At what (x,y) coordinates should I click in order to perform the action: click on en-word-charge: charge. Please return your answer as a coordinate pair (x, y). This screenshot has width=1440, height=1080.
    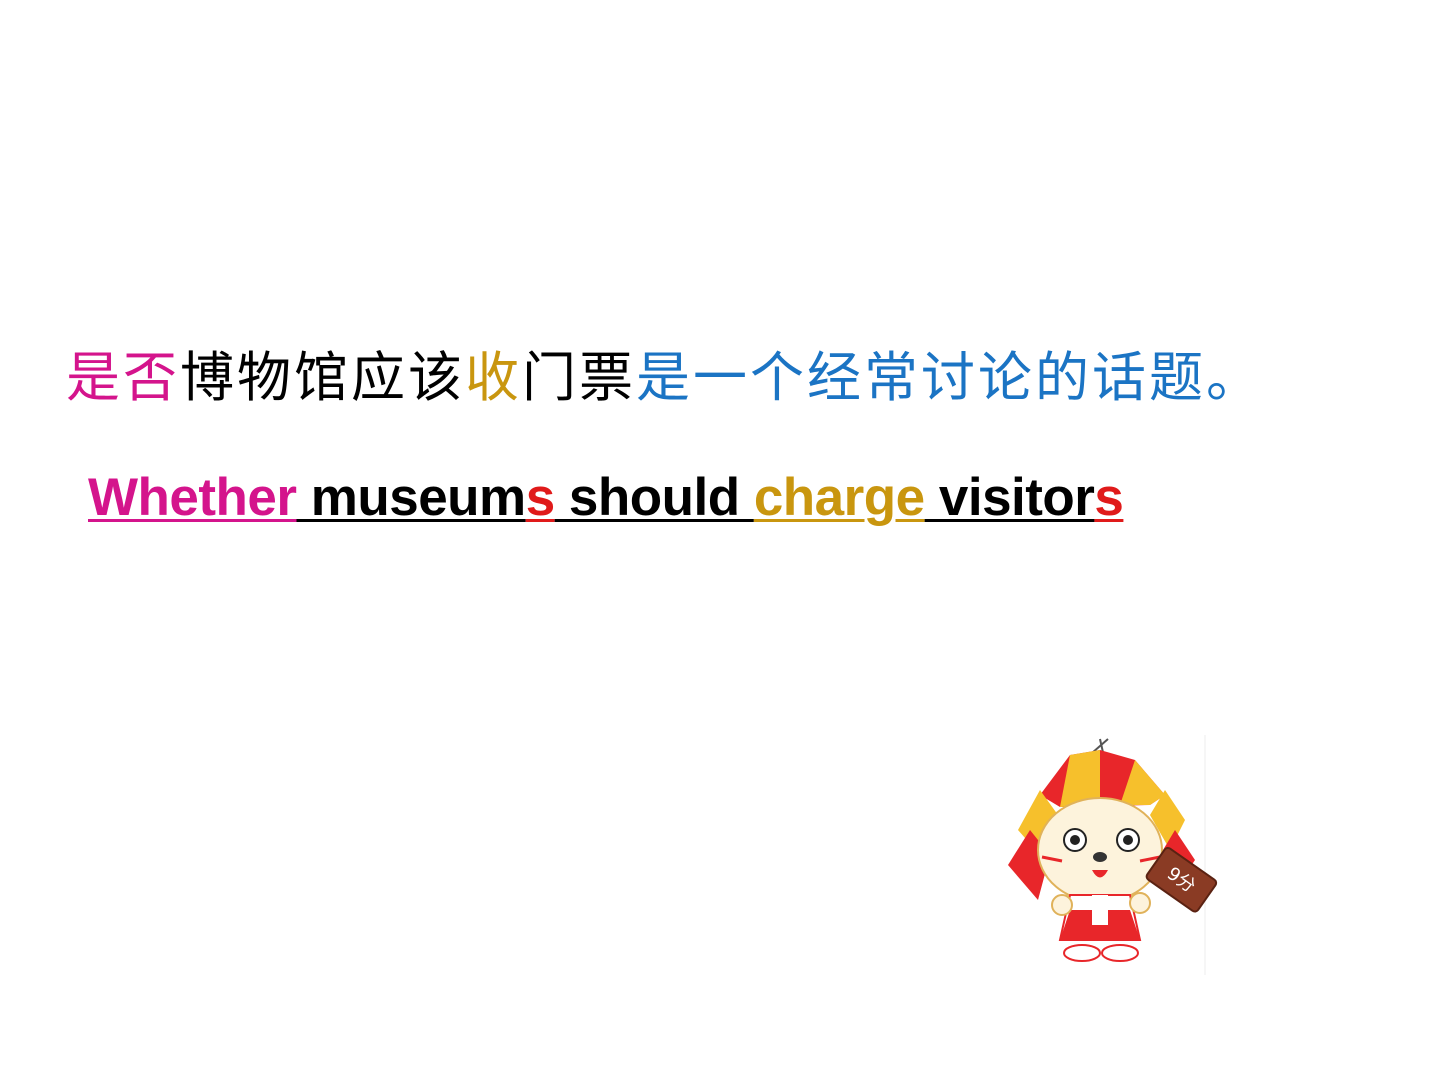
    Looking at the image, I should click on (839, 497).